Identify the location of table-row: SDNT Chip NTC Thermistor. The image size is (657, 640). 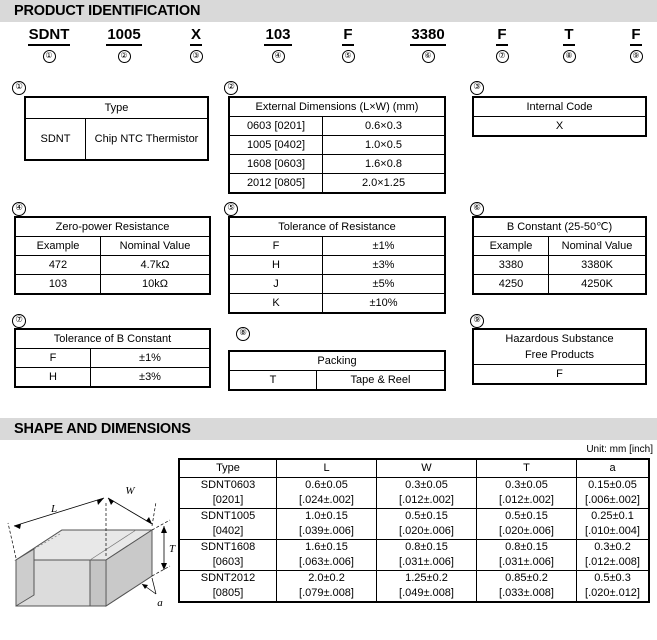
(116, 139).